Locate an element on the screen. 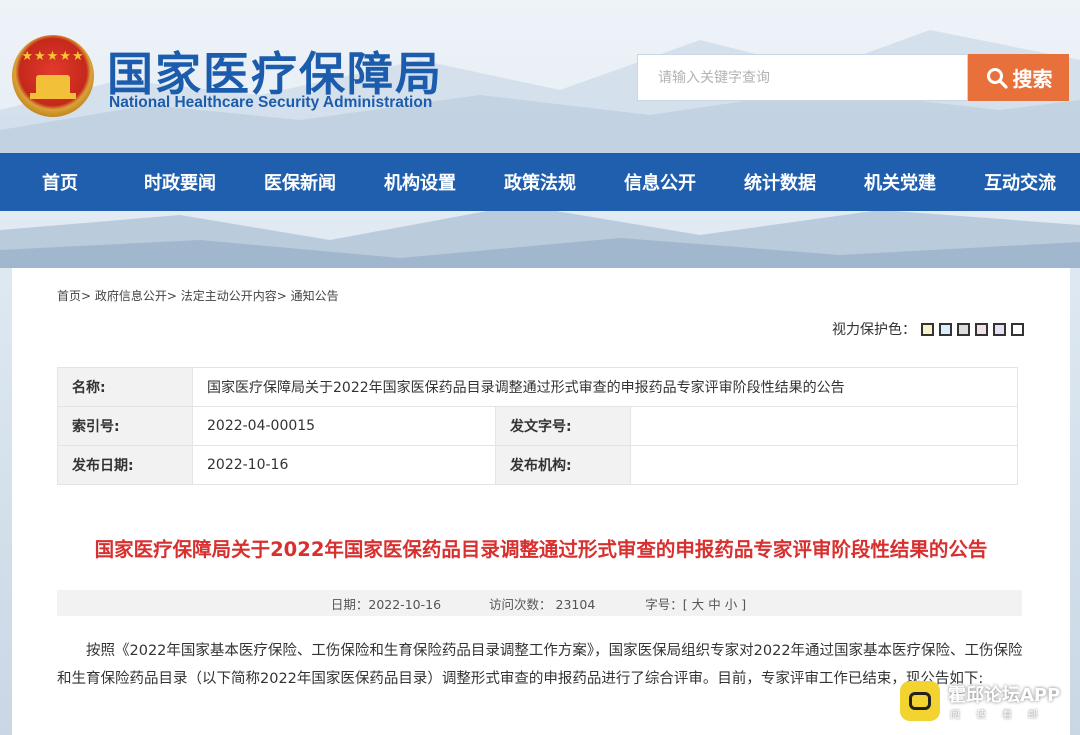 Image resolution: width=1080 pixels, height=735 pixels. app-watermark: 霍邱论坛APP 阅读看邮 is located at coordinates (989, 706).